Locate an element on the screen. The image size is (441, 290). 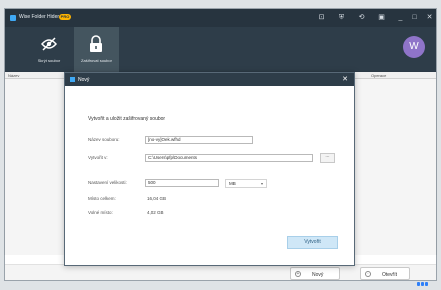
lock-icon is located at coordinates (96, 43).